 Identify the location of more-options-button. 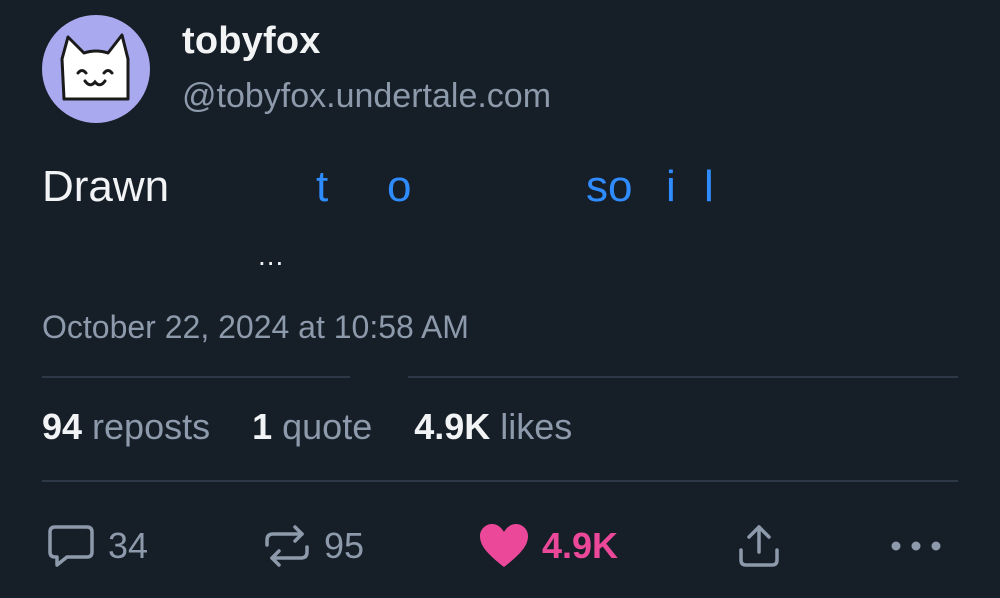
(916, 546).